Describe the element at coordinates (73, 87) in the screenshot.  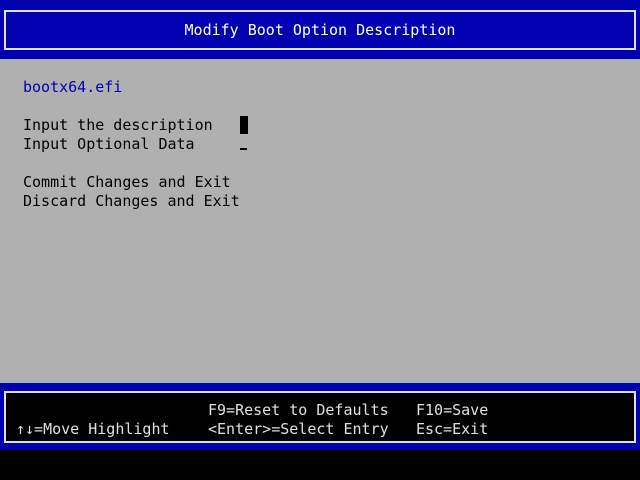
I see `boot-file-name: bootx64.efi` at that location.